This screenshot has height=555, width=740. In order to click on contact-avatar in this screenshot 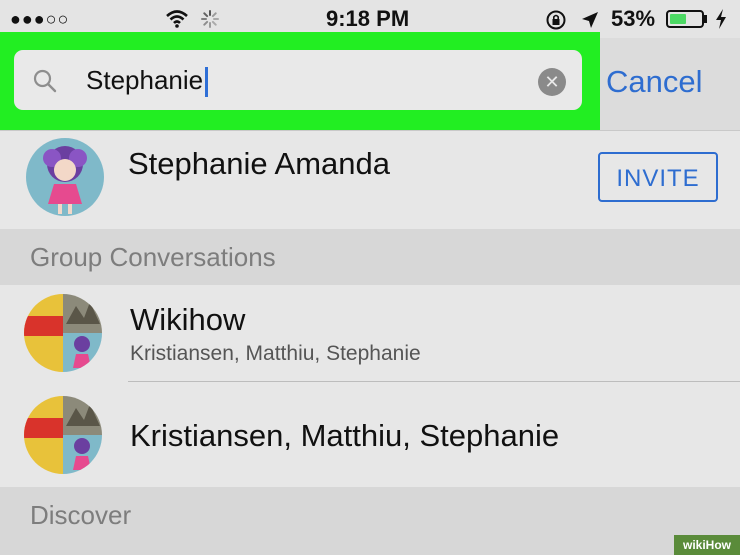, I will do `click(65, 177)`.